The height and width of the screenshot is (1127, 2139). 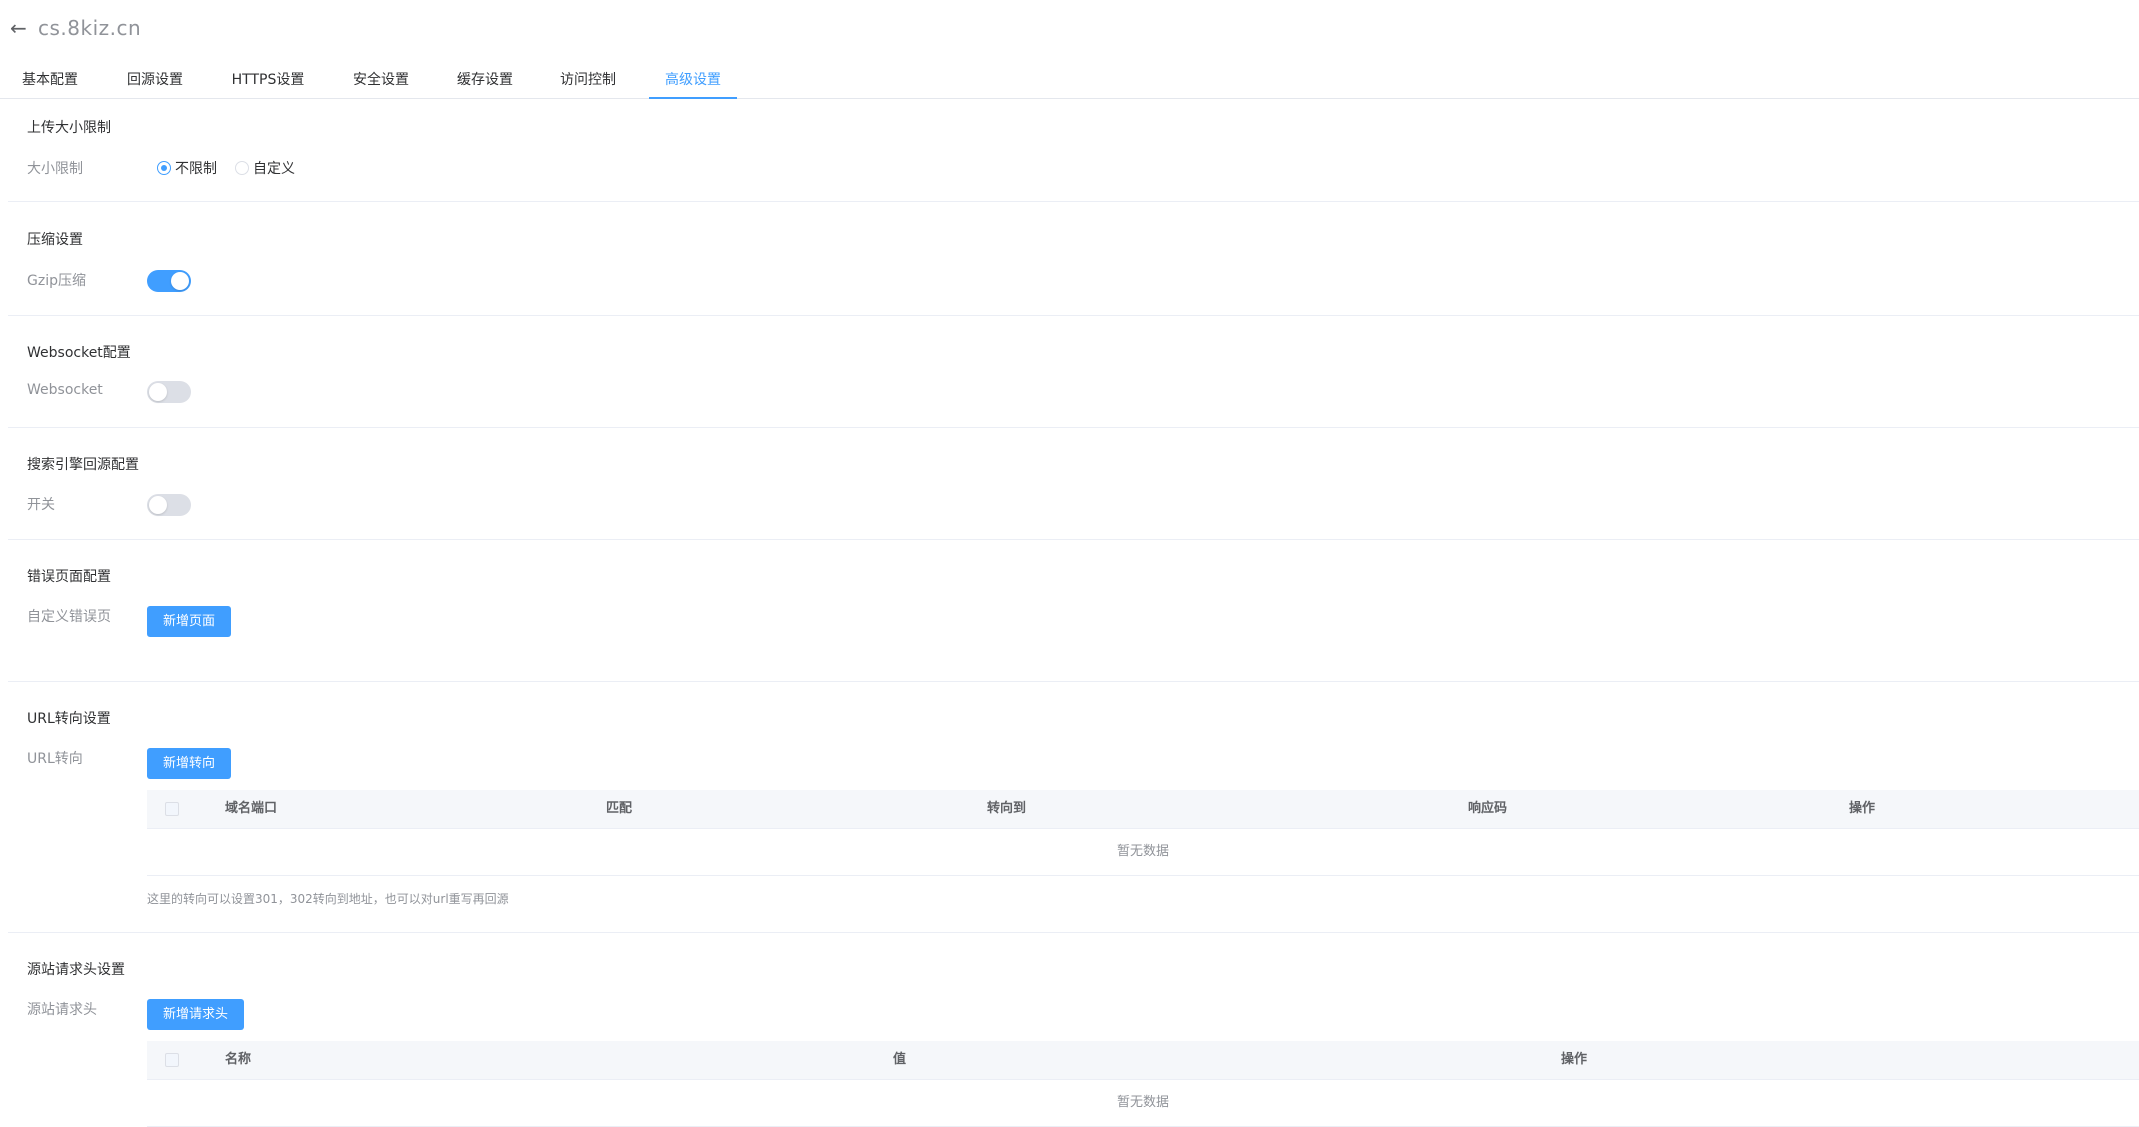 I want to click on column-header: 转向到, so click(x=1007, y=808).